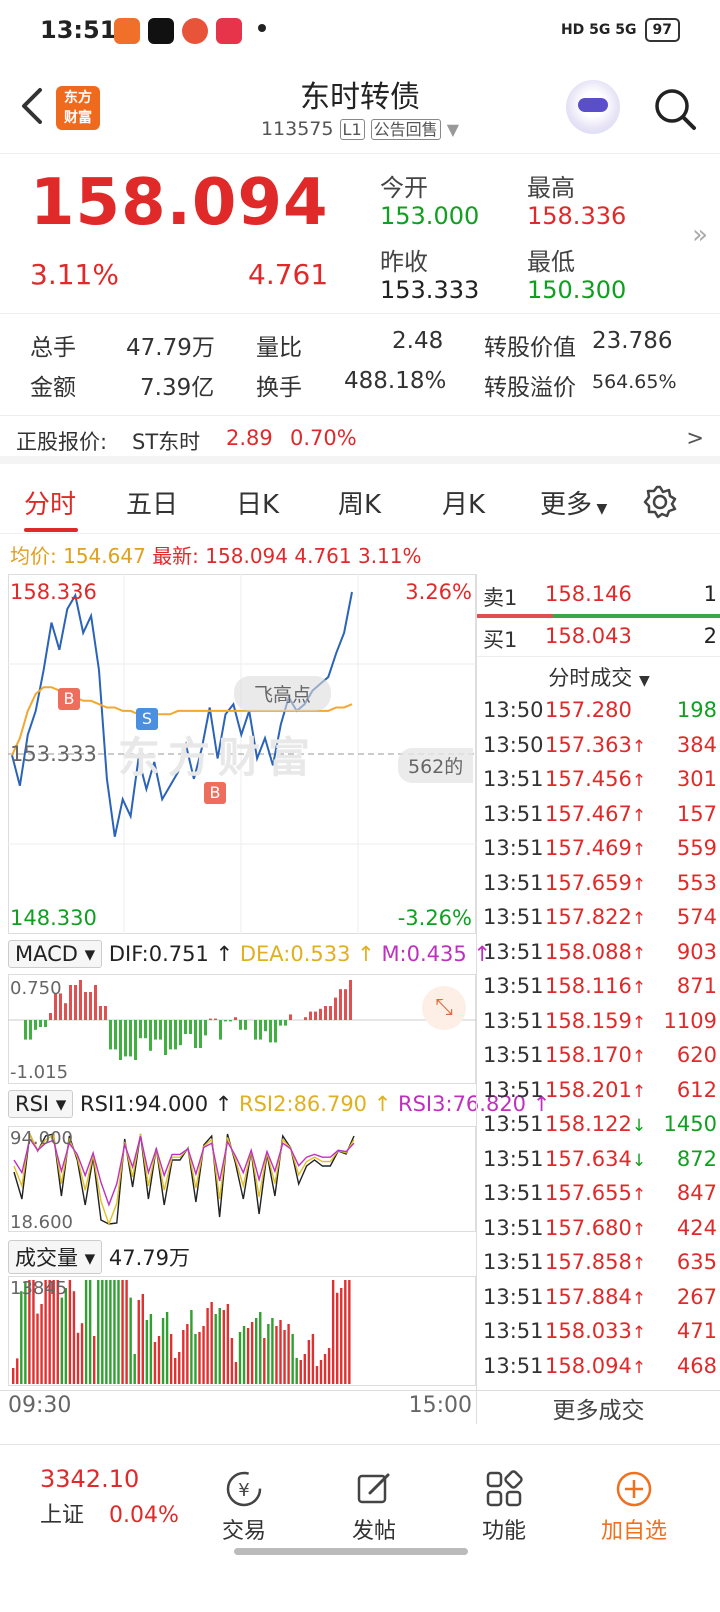  I want to click on macd-dea: DEA:0.533, so click(295, 954).